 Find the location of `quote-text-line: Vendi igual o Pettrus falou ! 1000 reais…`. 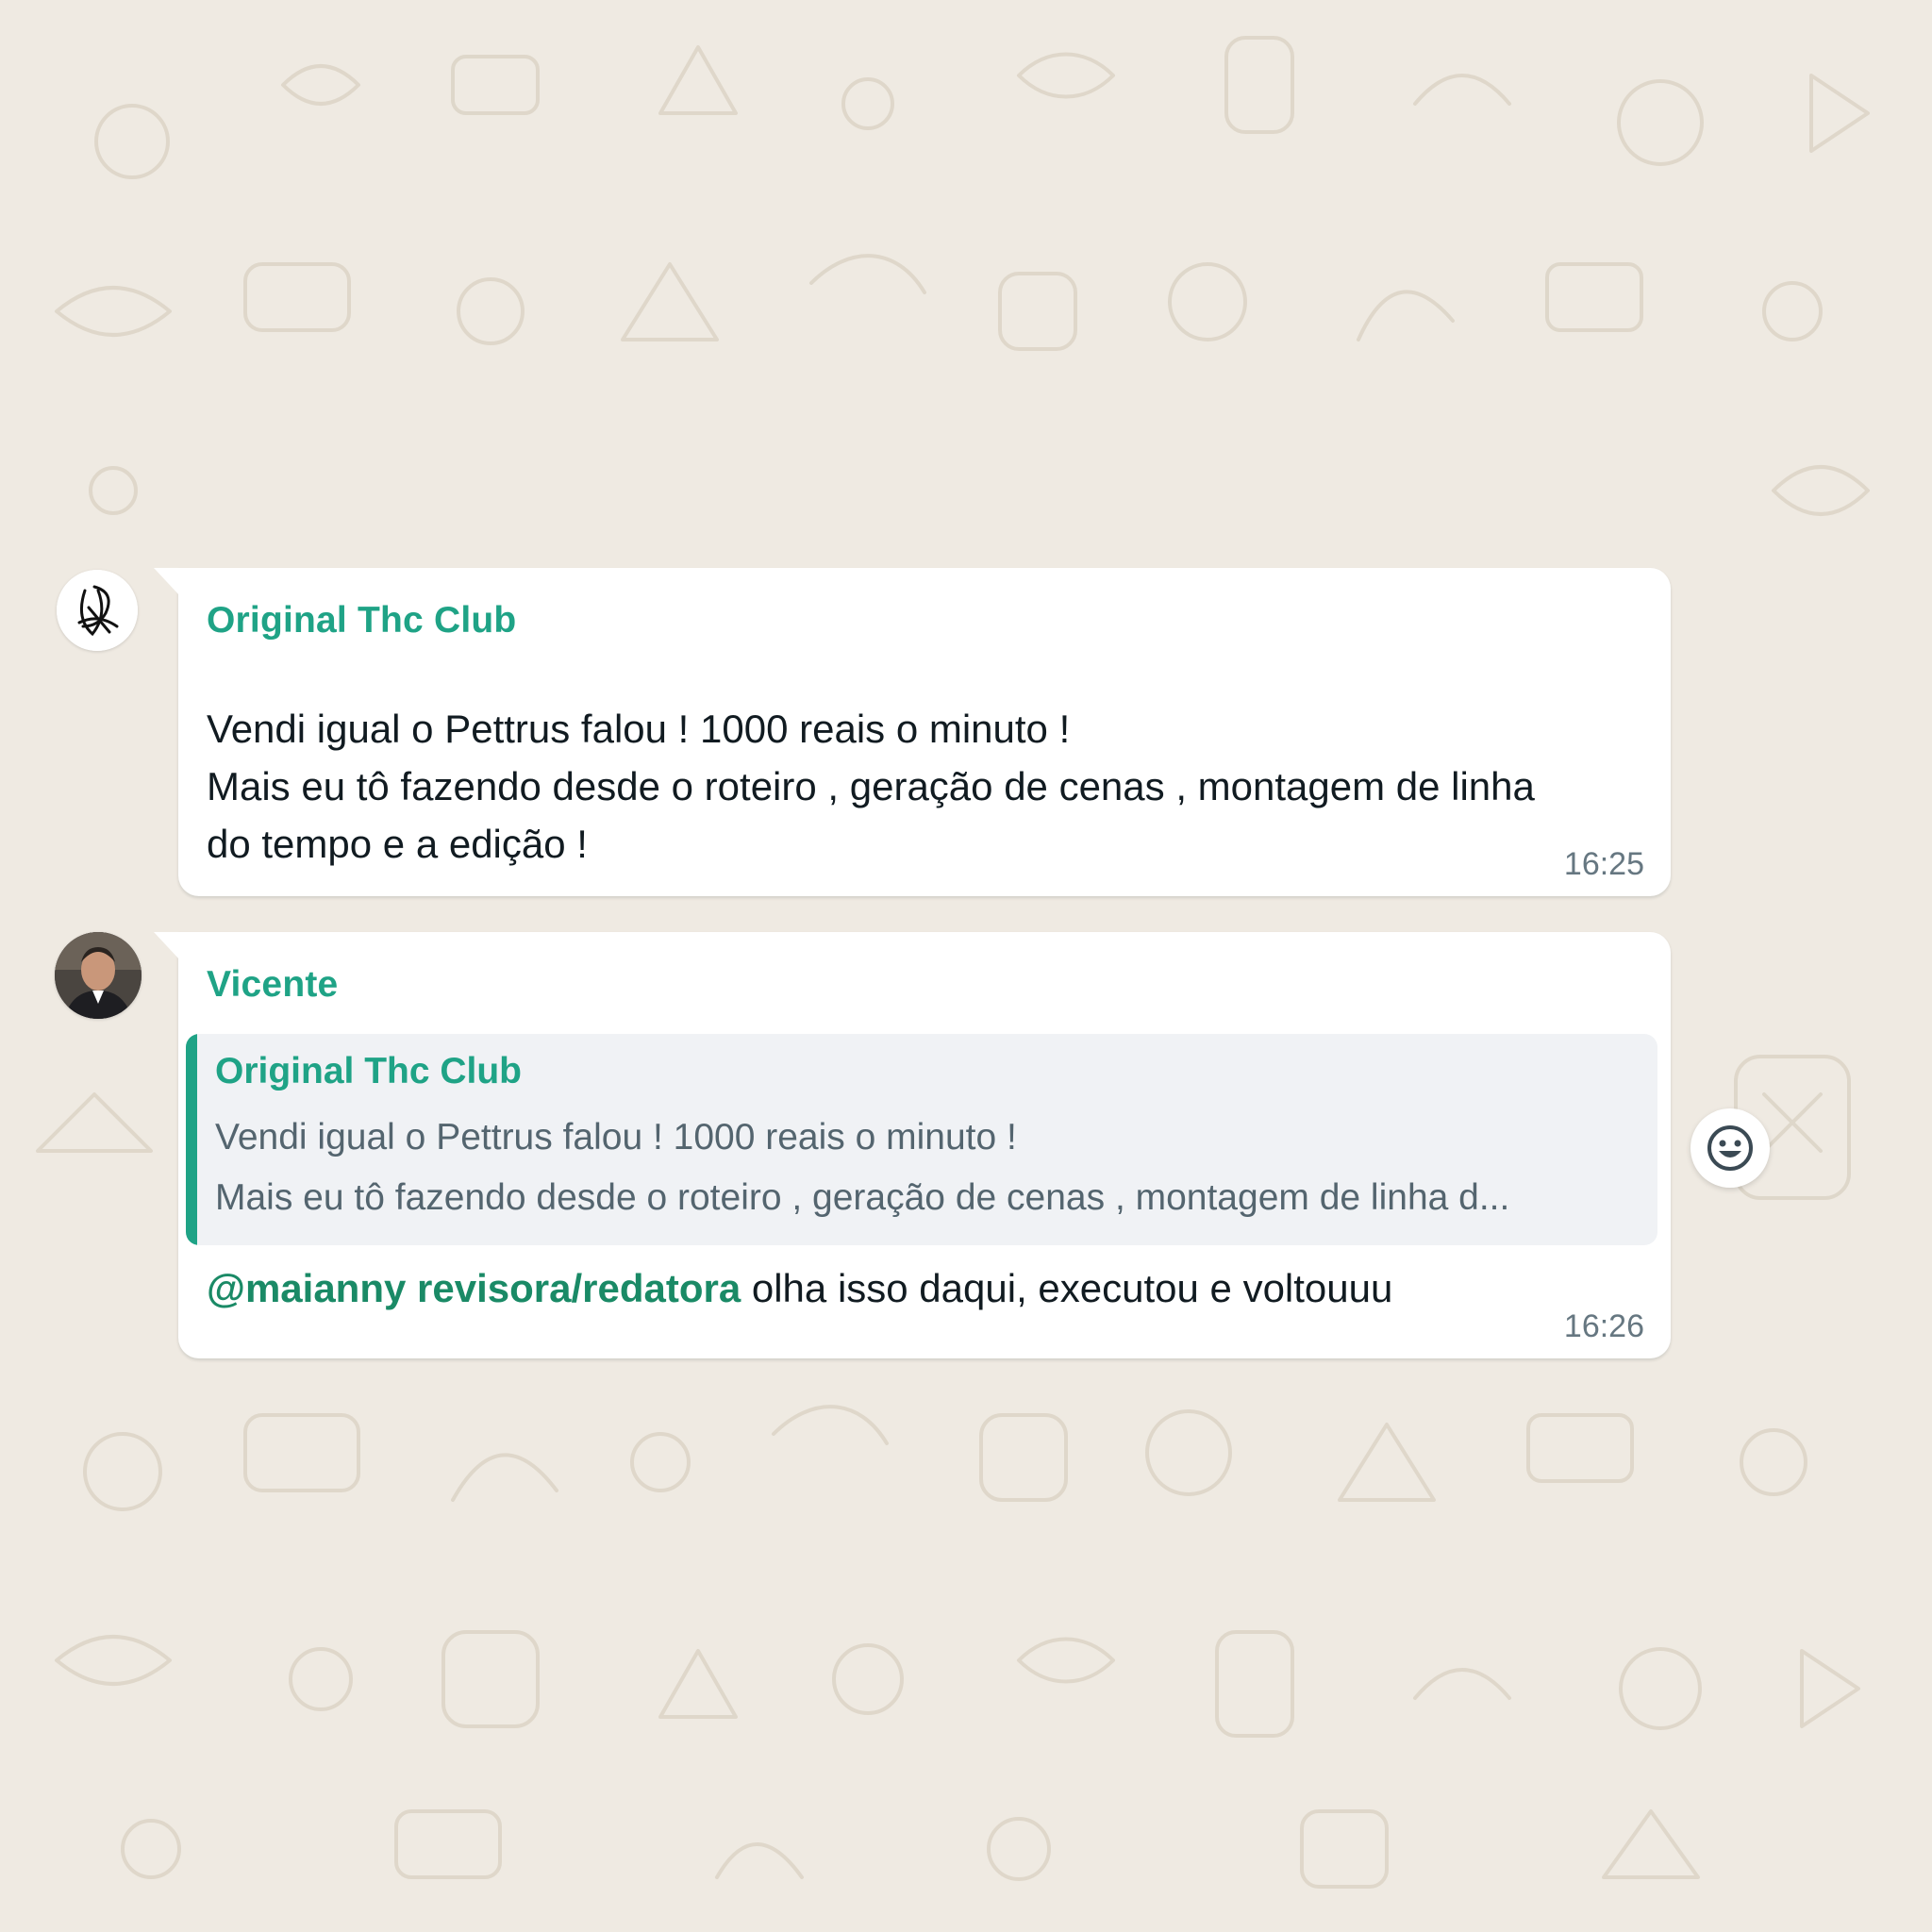

quote-text-line: Vendi igual o Pettrus falou ! 1000 reais… is located at coordinates (616, 1138).